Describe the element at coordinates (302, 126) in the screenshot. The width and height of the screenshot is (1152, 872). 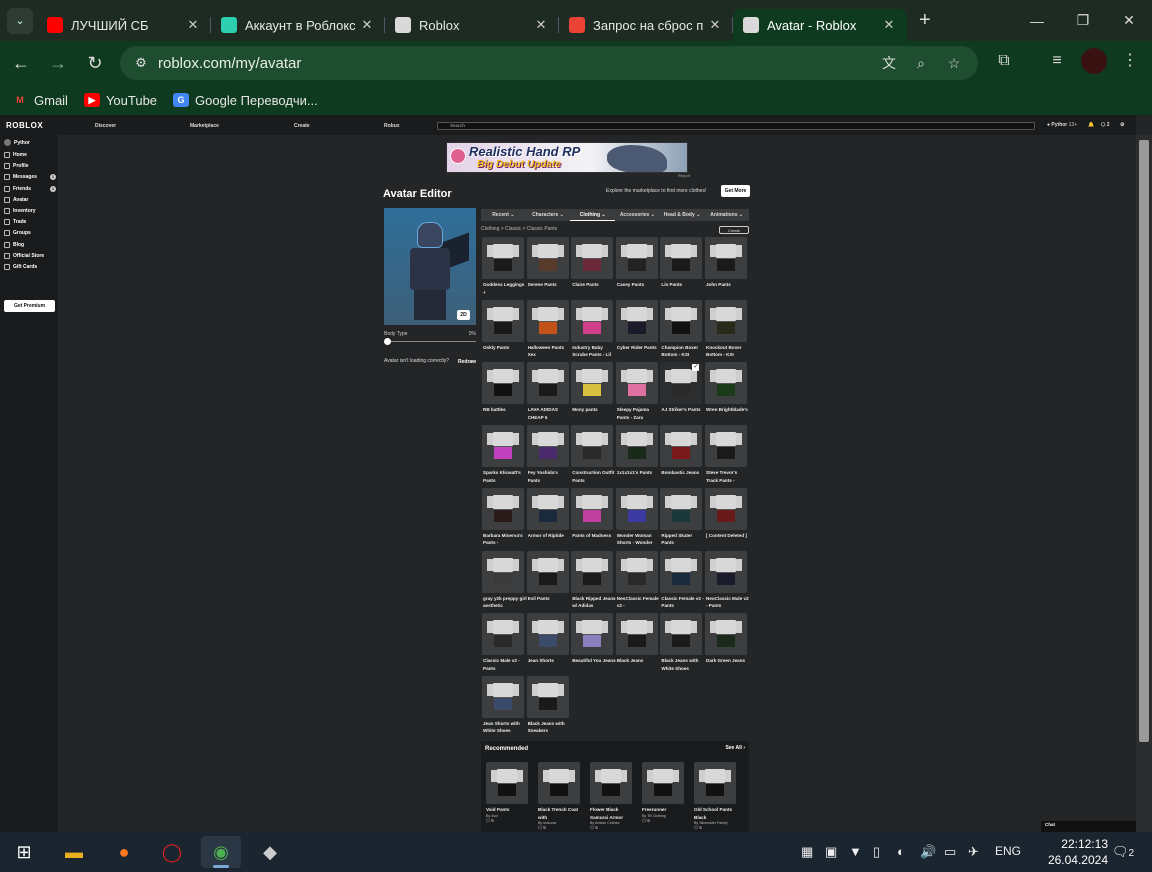
I see `nav-create: Create` at that location.